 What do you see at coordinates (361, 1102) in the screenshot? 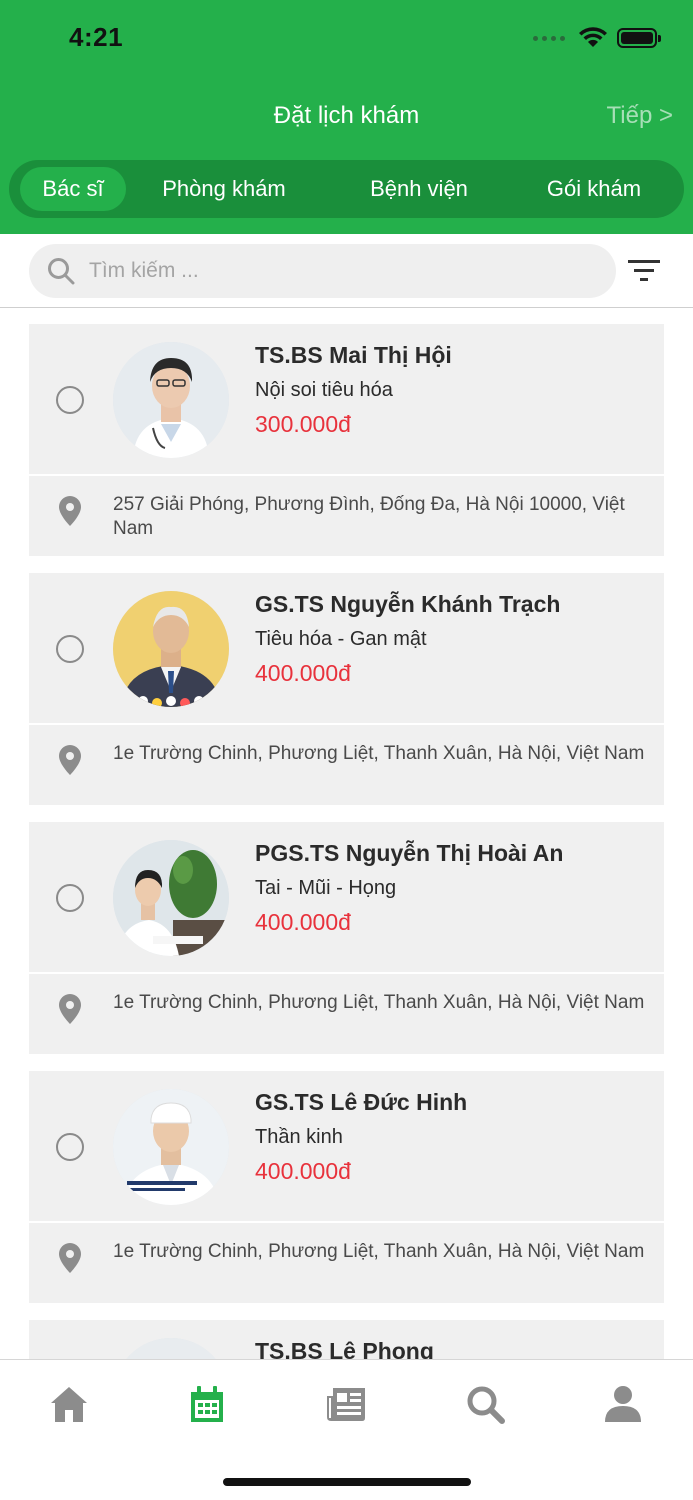
I see `doctor-name: GS.TS Lê Đức Hinh` at bounding box center [361, 1102].